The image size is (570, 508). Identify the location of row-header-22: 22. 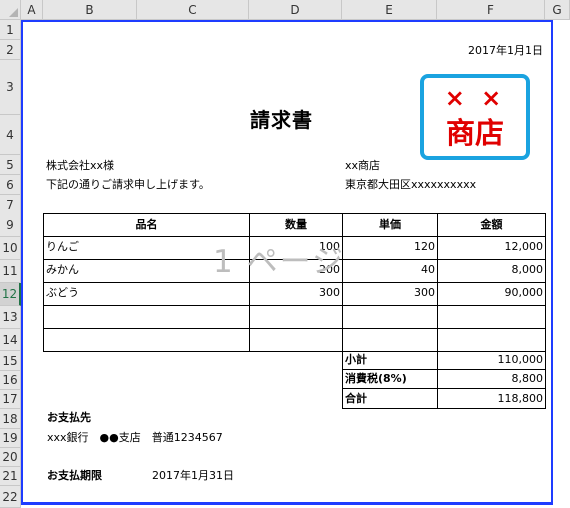
(10, 497).